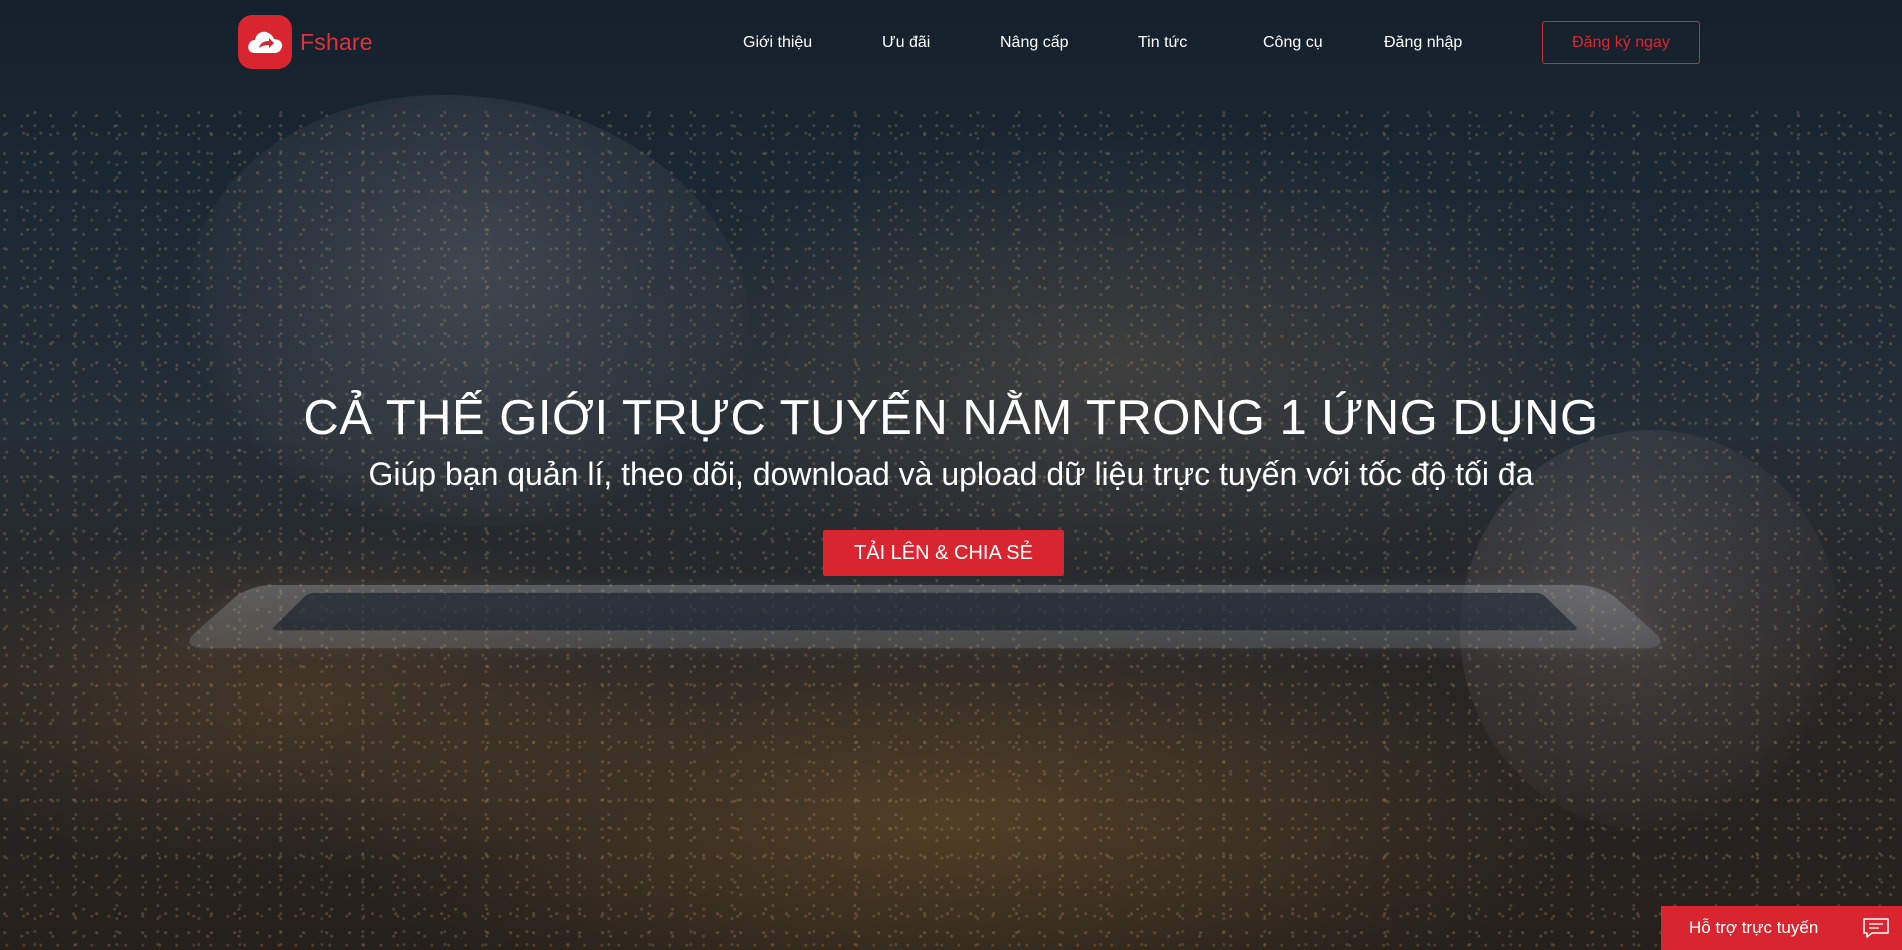  Describe the element at coordinates (943, 553) in the screenshot. I see `upload-share-button: TẢI LÊN & CHIA SẺ` at that location.